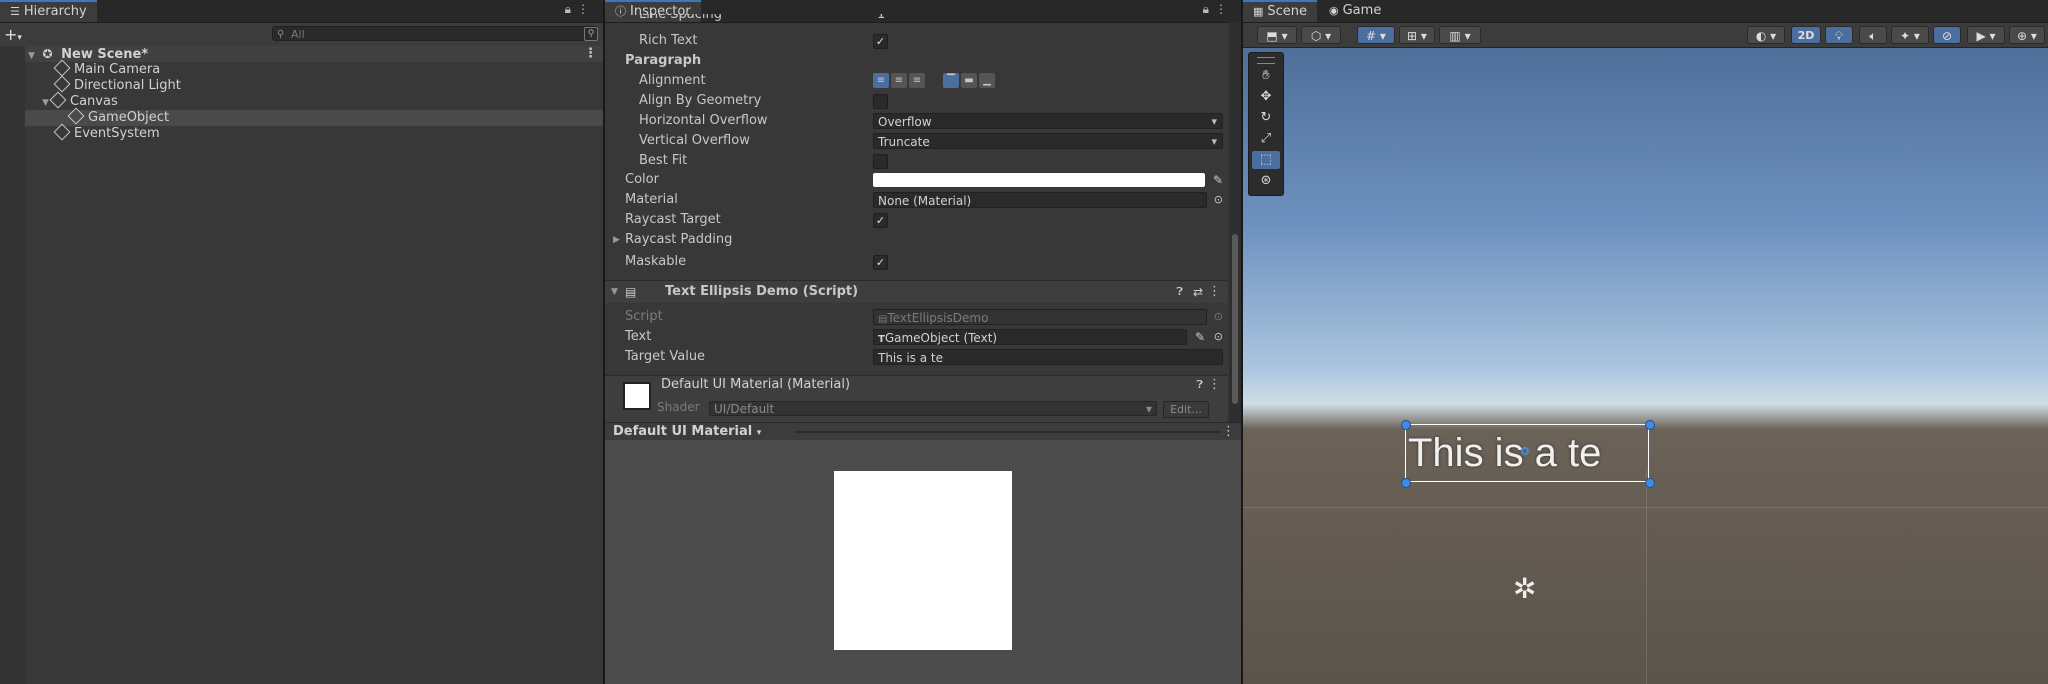 The image size is (2048, 684). Describe the element at coordinates (880, 101) in the screenshot. I see `align-by-geometry-checkbox` at that location.